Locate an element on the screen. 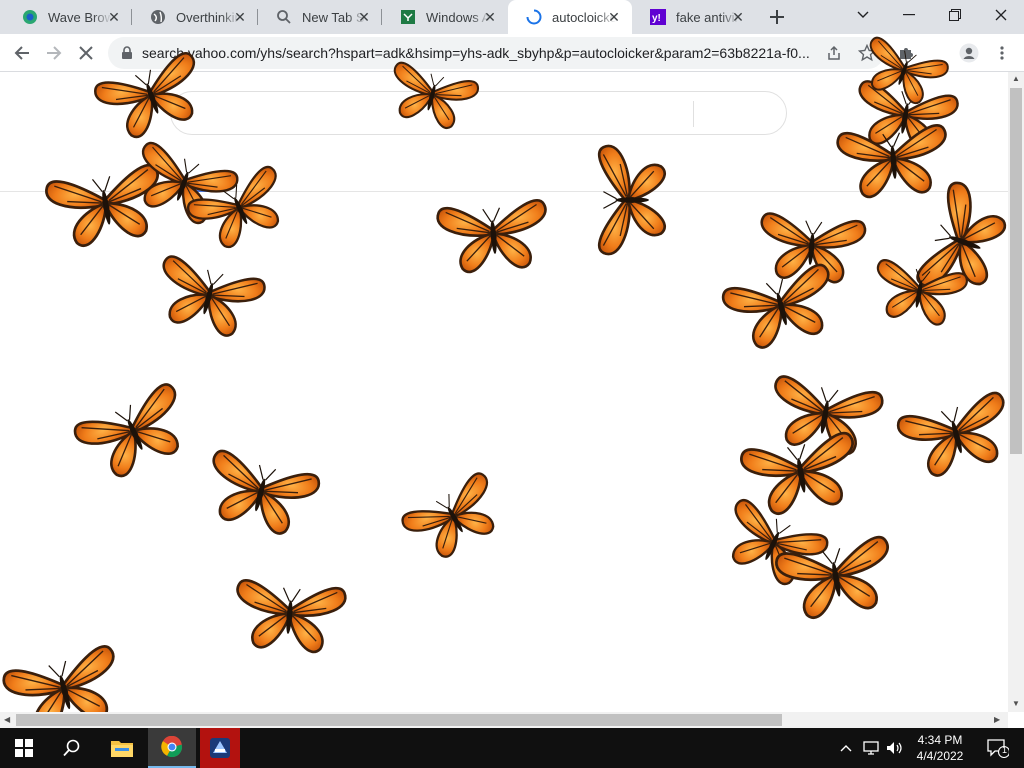  show-hidden-icons-button is located at coordinates (846, 748).